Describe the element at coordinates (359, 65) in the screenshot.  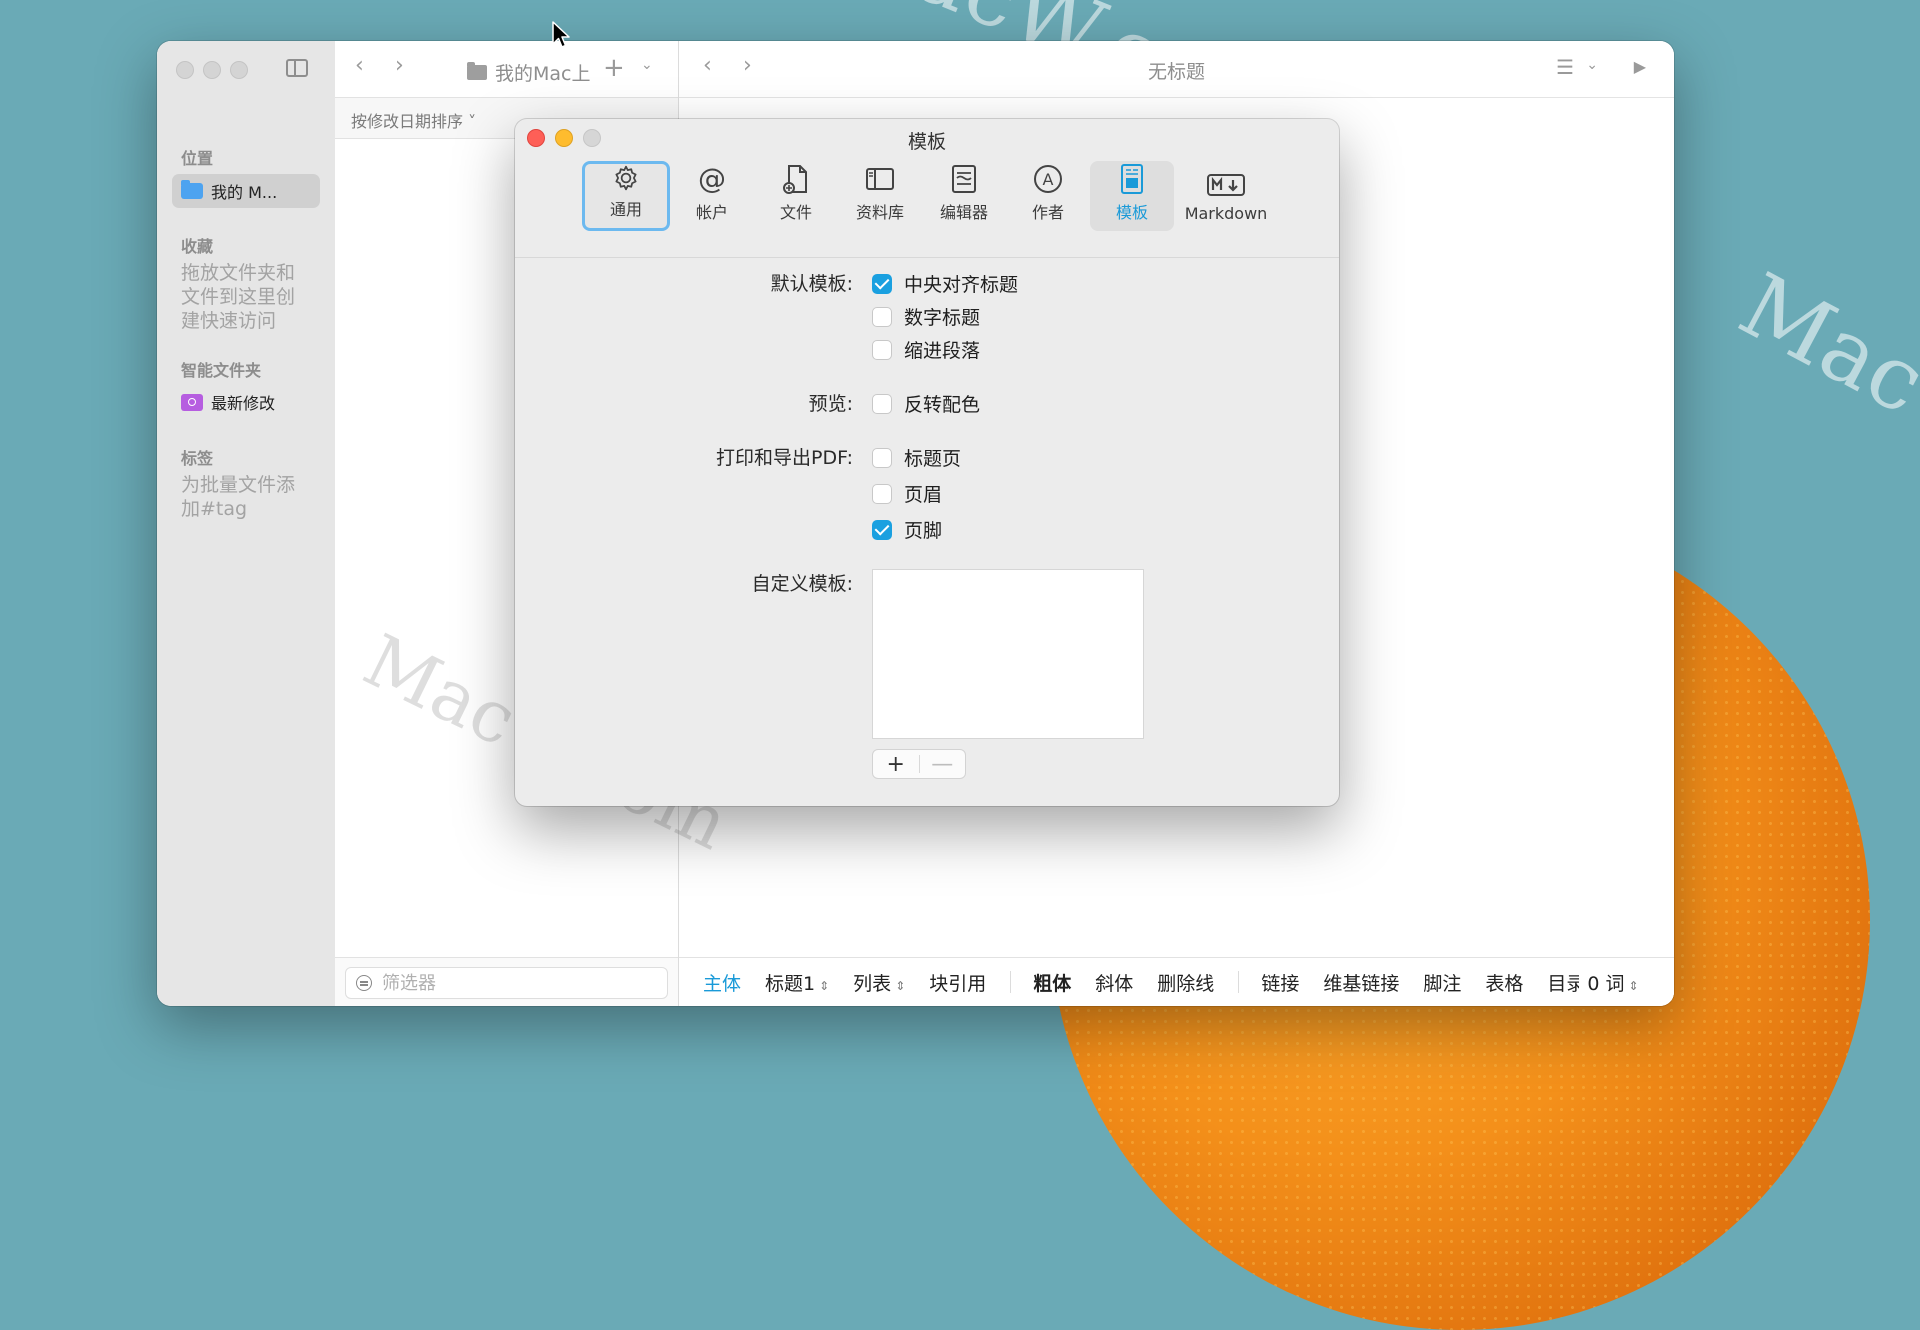
I see `back-icon: ‹` at that location.